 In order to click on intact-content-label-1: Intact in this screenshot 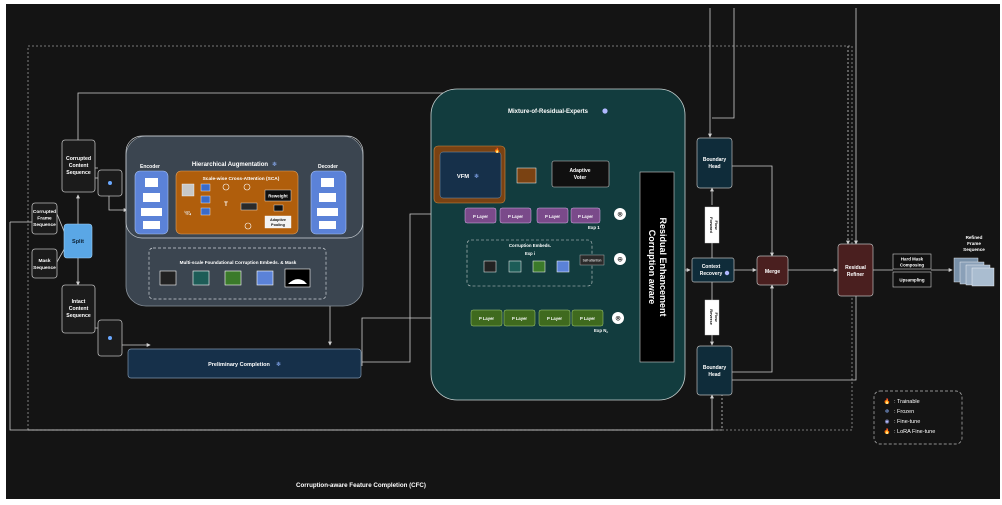, I will do `click(79, 302)`.